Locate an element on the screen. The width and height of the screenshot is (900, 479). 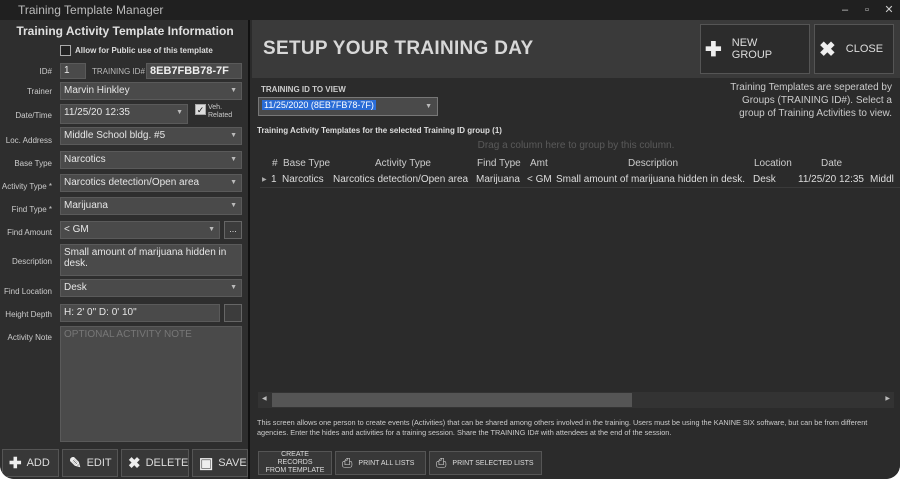
print-selected-button: ⎙ PRINT SELECTED LISTS is located at coordinates (485, 463).